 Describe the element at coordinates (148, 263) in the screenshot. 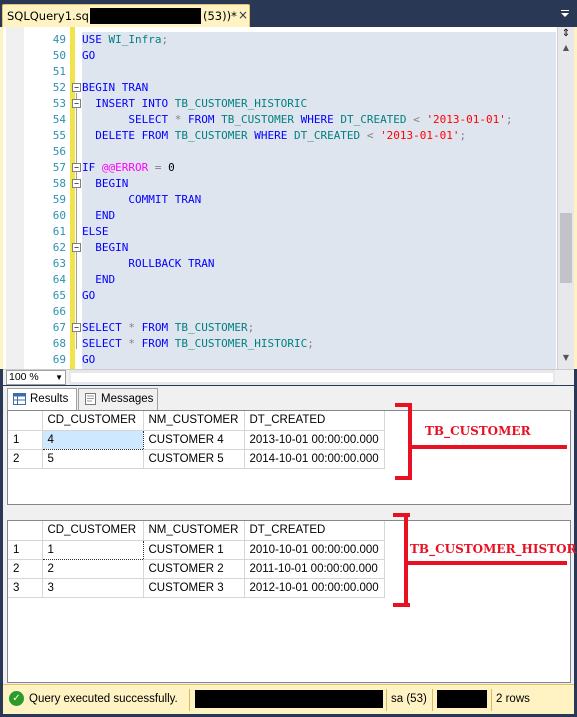

I see `code-token: ROLLBACK TRAN` at that location.